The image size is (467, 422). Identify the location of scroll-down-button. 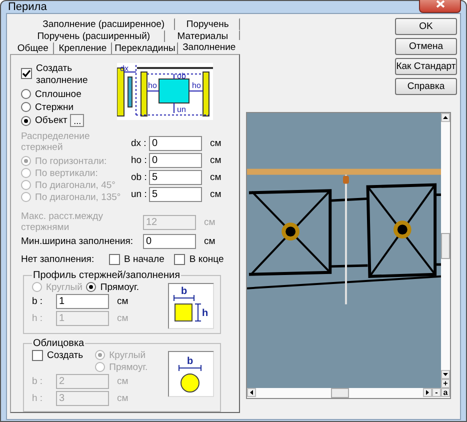
(445, 374).